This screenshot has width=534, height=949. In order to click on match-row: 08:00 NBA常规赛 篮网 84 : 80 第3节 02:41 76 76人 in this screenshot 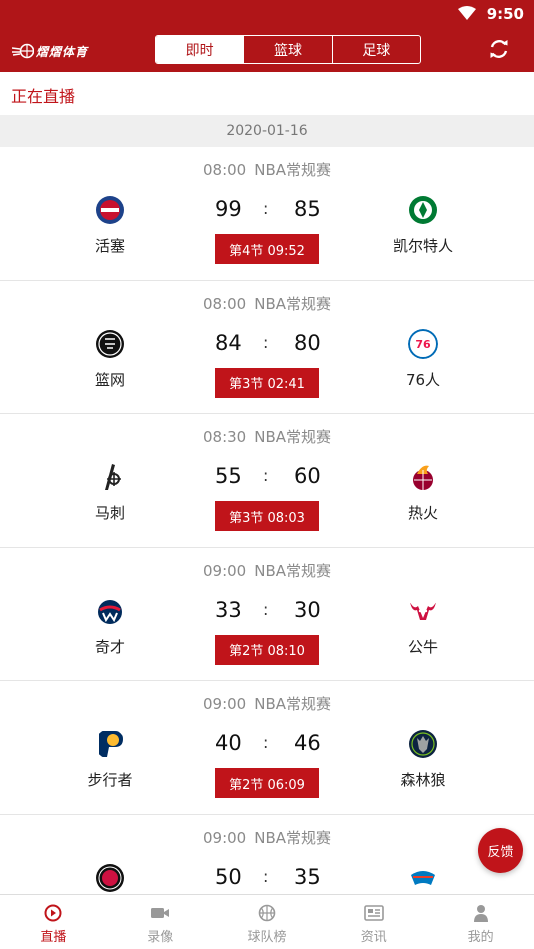, I will do `click(267, 347)`.